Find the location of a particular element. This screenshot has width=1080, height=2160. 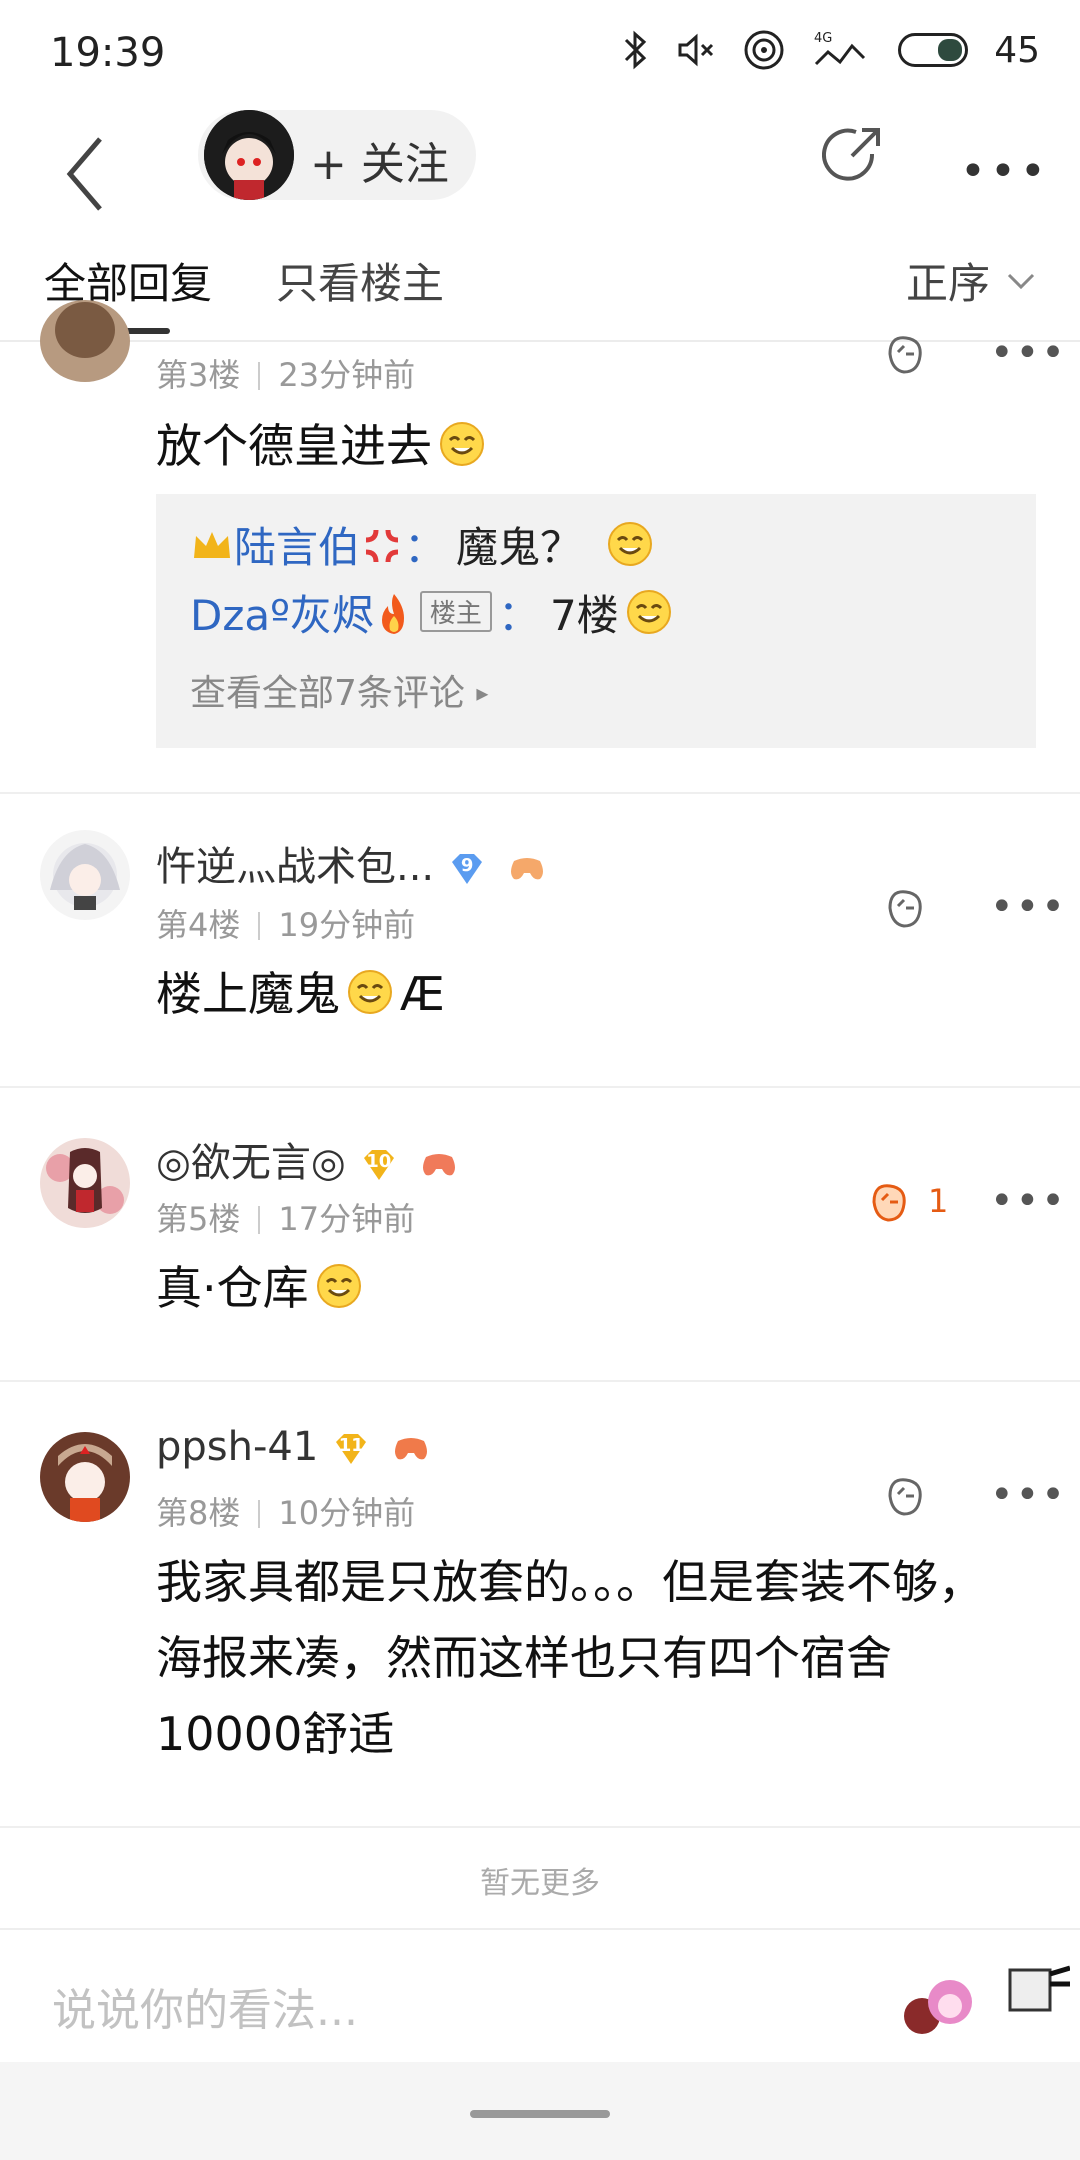

follow-label: + 关注 is located at coordinates (379, 164).